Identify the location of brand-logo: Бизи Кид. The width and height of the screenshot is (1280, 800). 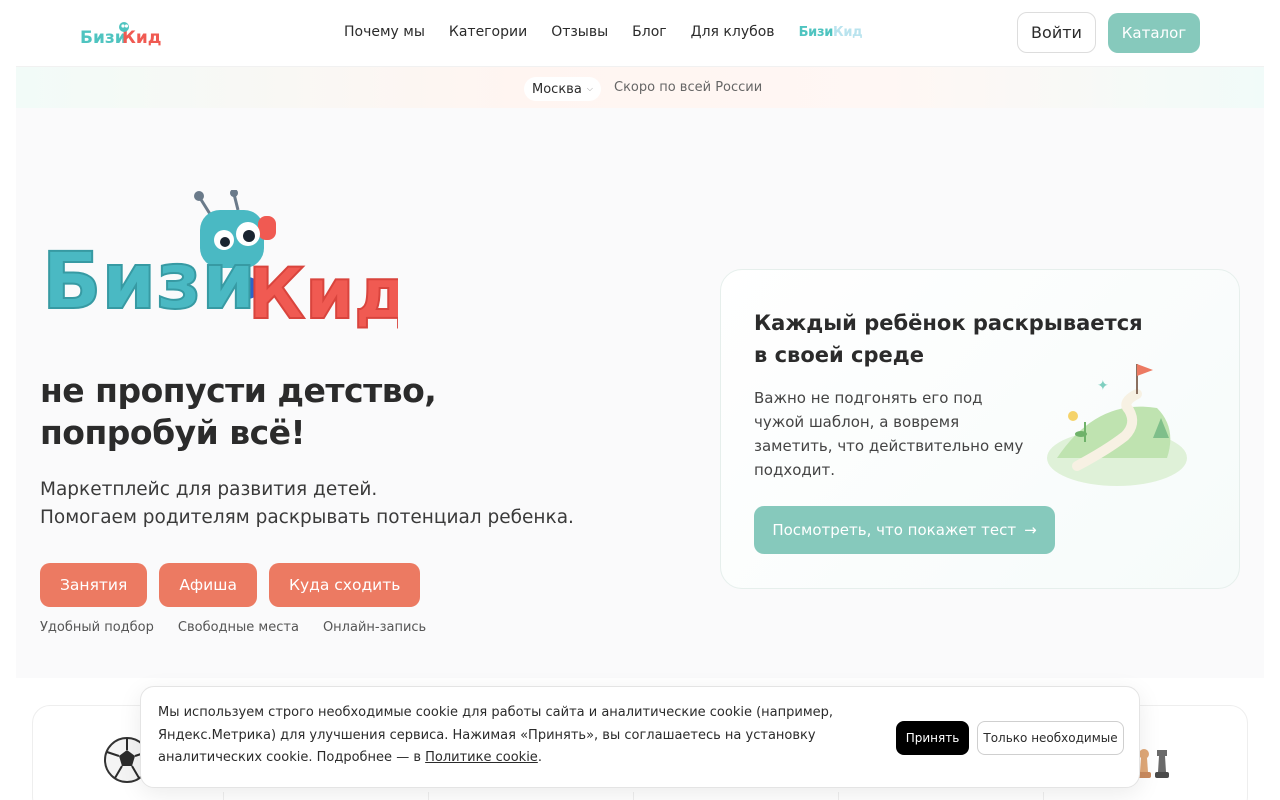
(121, 33).